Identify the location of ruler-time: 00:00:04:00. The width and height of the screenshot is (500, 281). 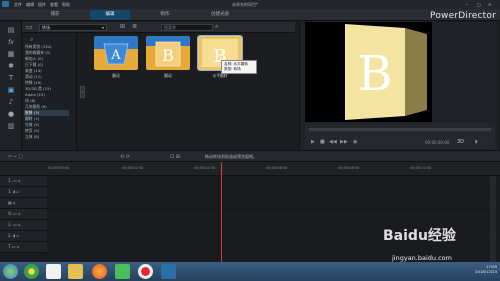
(205, 168).